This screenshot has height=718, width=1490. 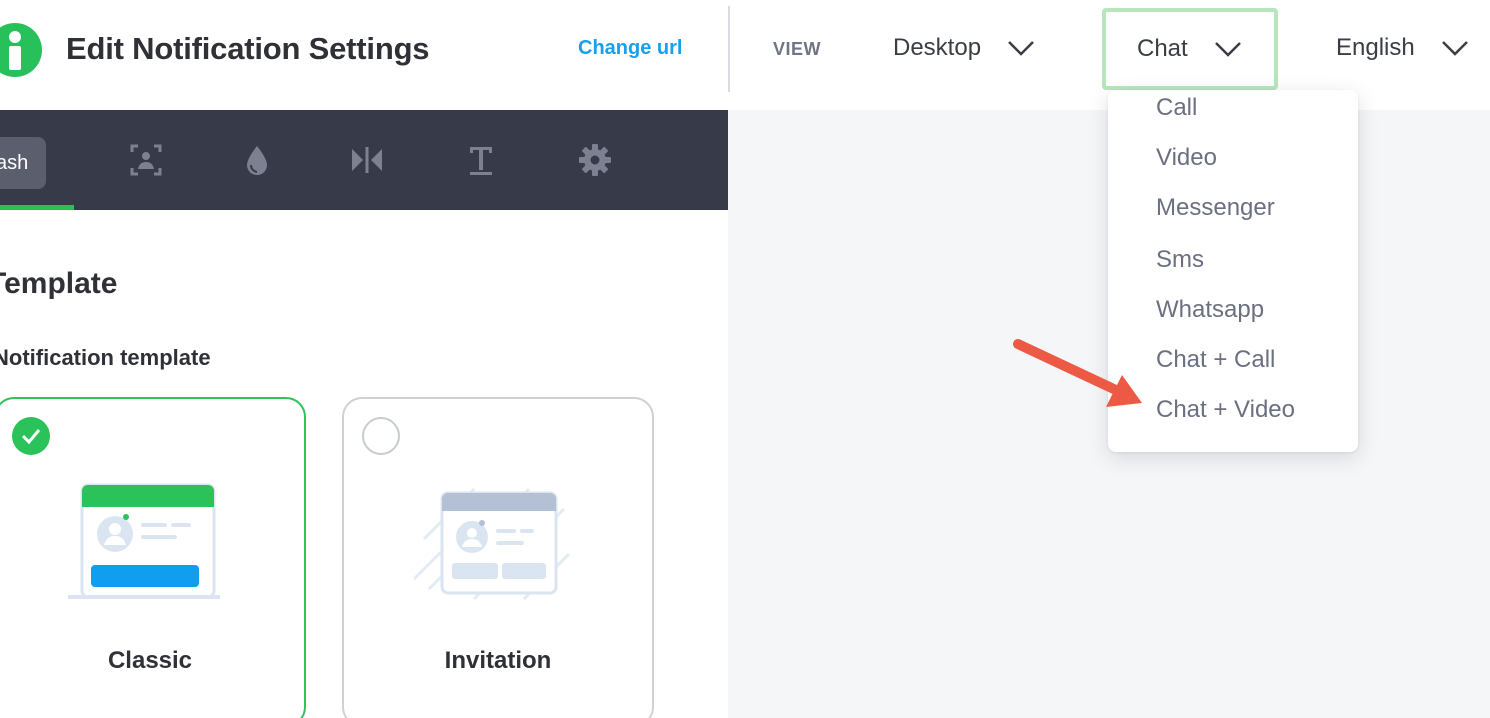 I want to click on tab-splash: ash, so click(x=23, y=163).